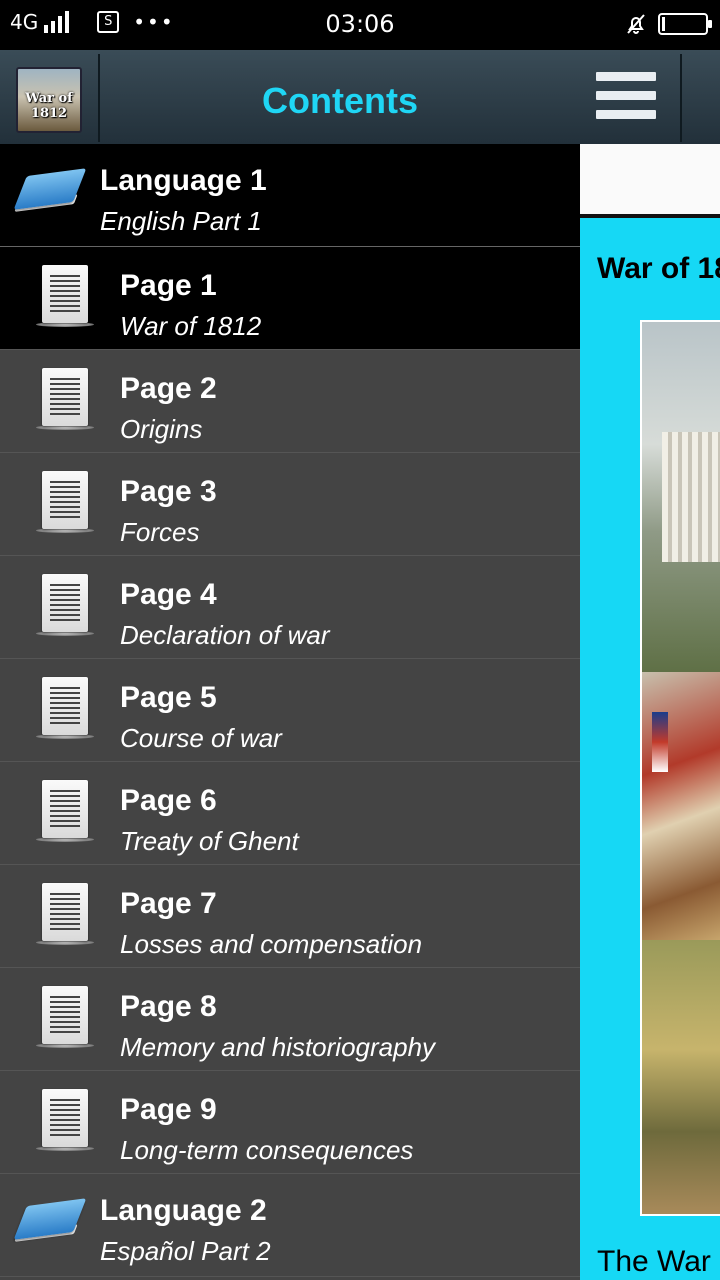 This screenshot has width=720, height=1280. What do you see at coordinates (685, 24) in the screenshot?
I see `battery-icon` at bounding box center [685, 24].